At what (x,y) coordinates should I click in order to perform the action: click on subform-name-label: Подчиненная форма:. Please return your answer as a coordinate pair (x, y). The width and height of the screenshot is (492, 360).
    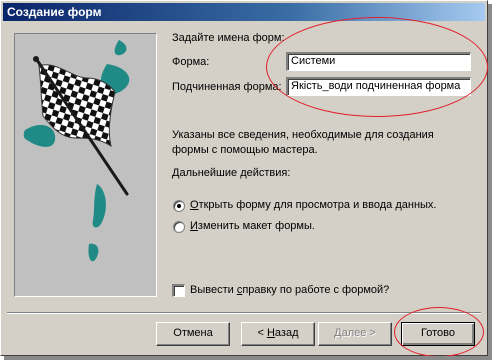
    Looking at the image, I should click on (227, 87).